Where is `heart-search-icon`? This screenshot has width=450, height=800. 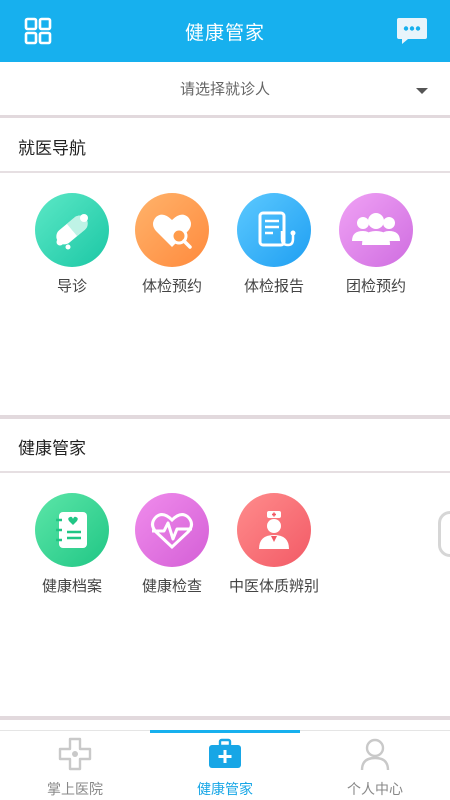 heart-search-icon is located at coordinates (172, 230).